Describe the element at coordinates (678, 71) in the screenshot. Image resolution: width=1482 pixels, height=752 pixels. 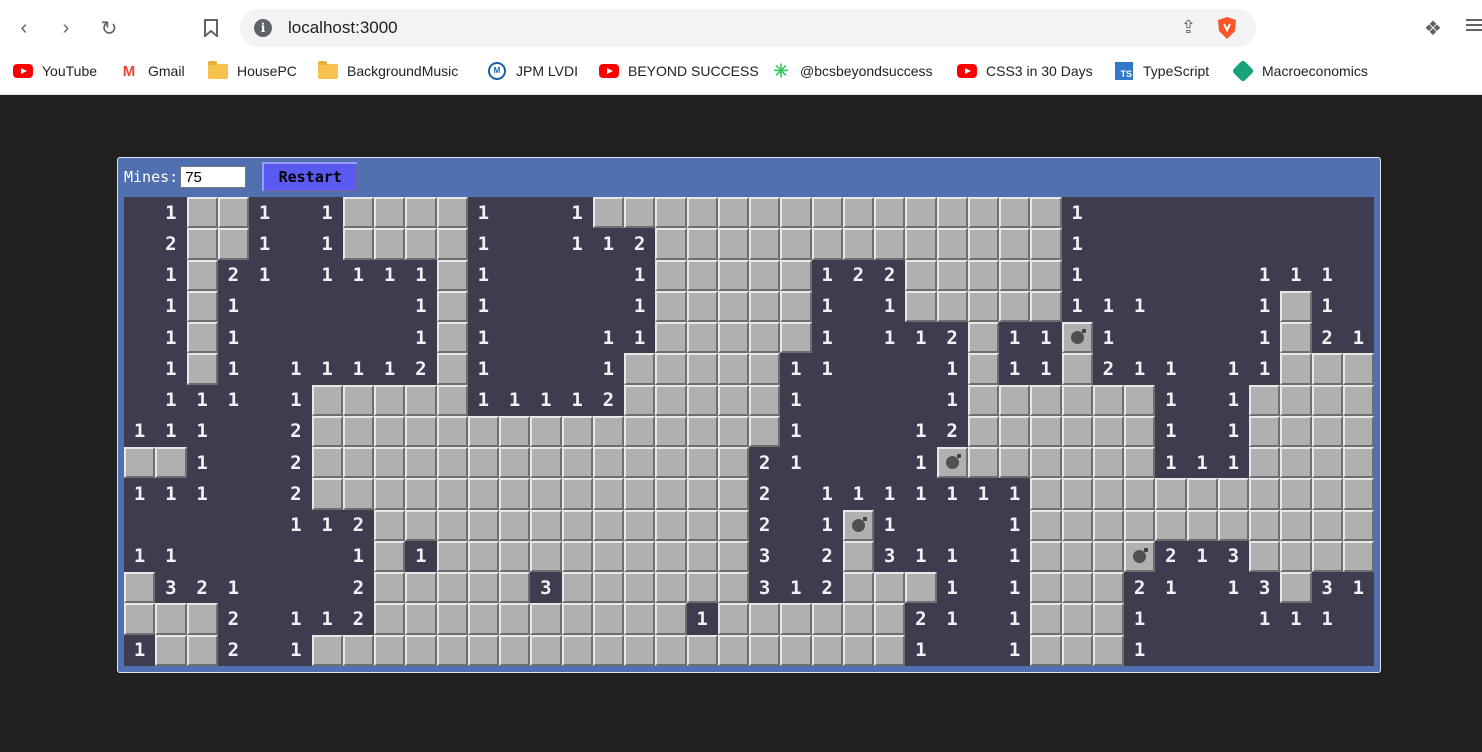
I see `bookmark-beyond-success: BEYOND SUCCESS` at that location.